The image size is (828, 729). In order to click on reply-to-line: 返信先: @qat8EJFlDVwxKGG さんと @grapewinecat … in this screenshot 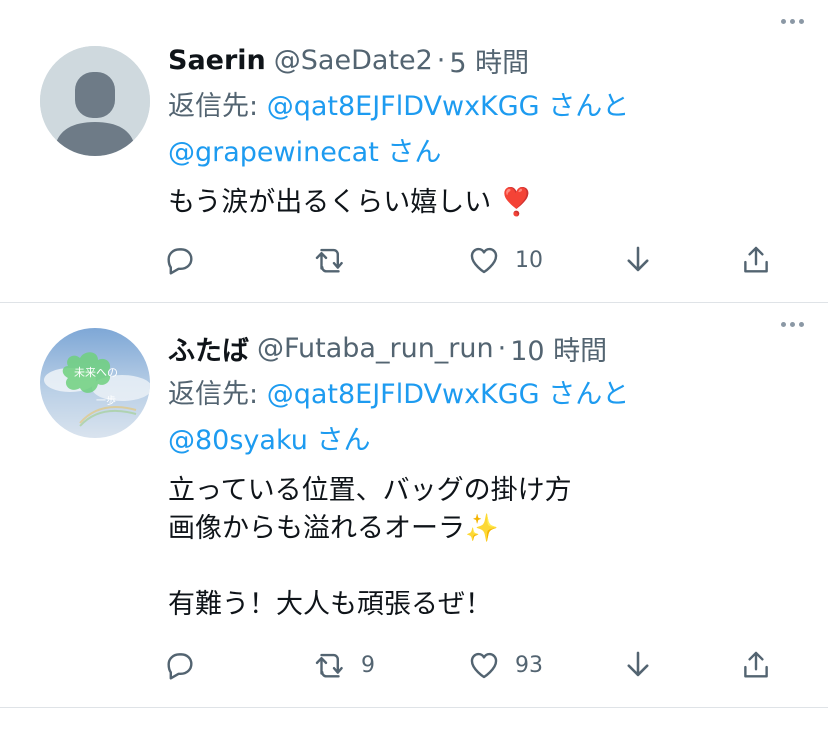, I will do `click(488, 130)`.